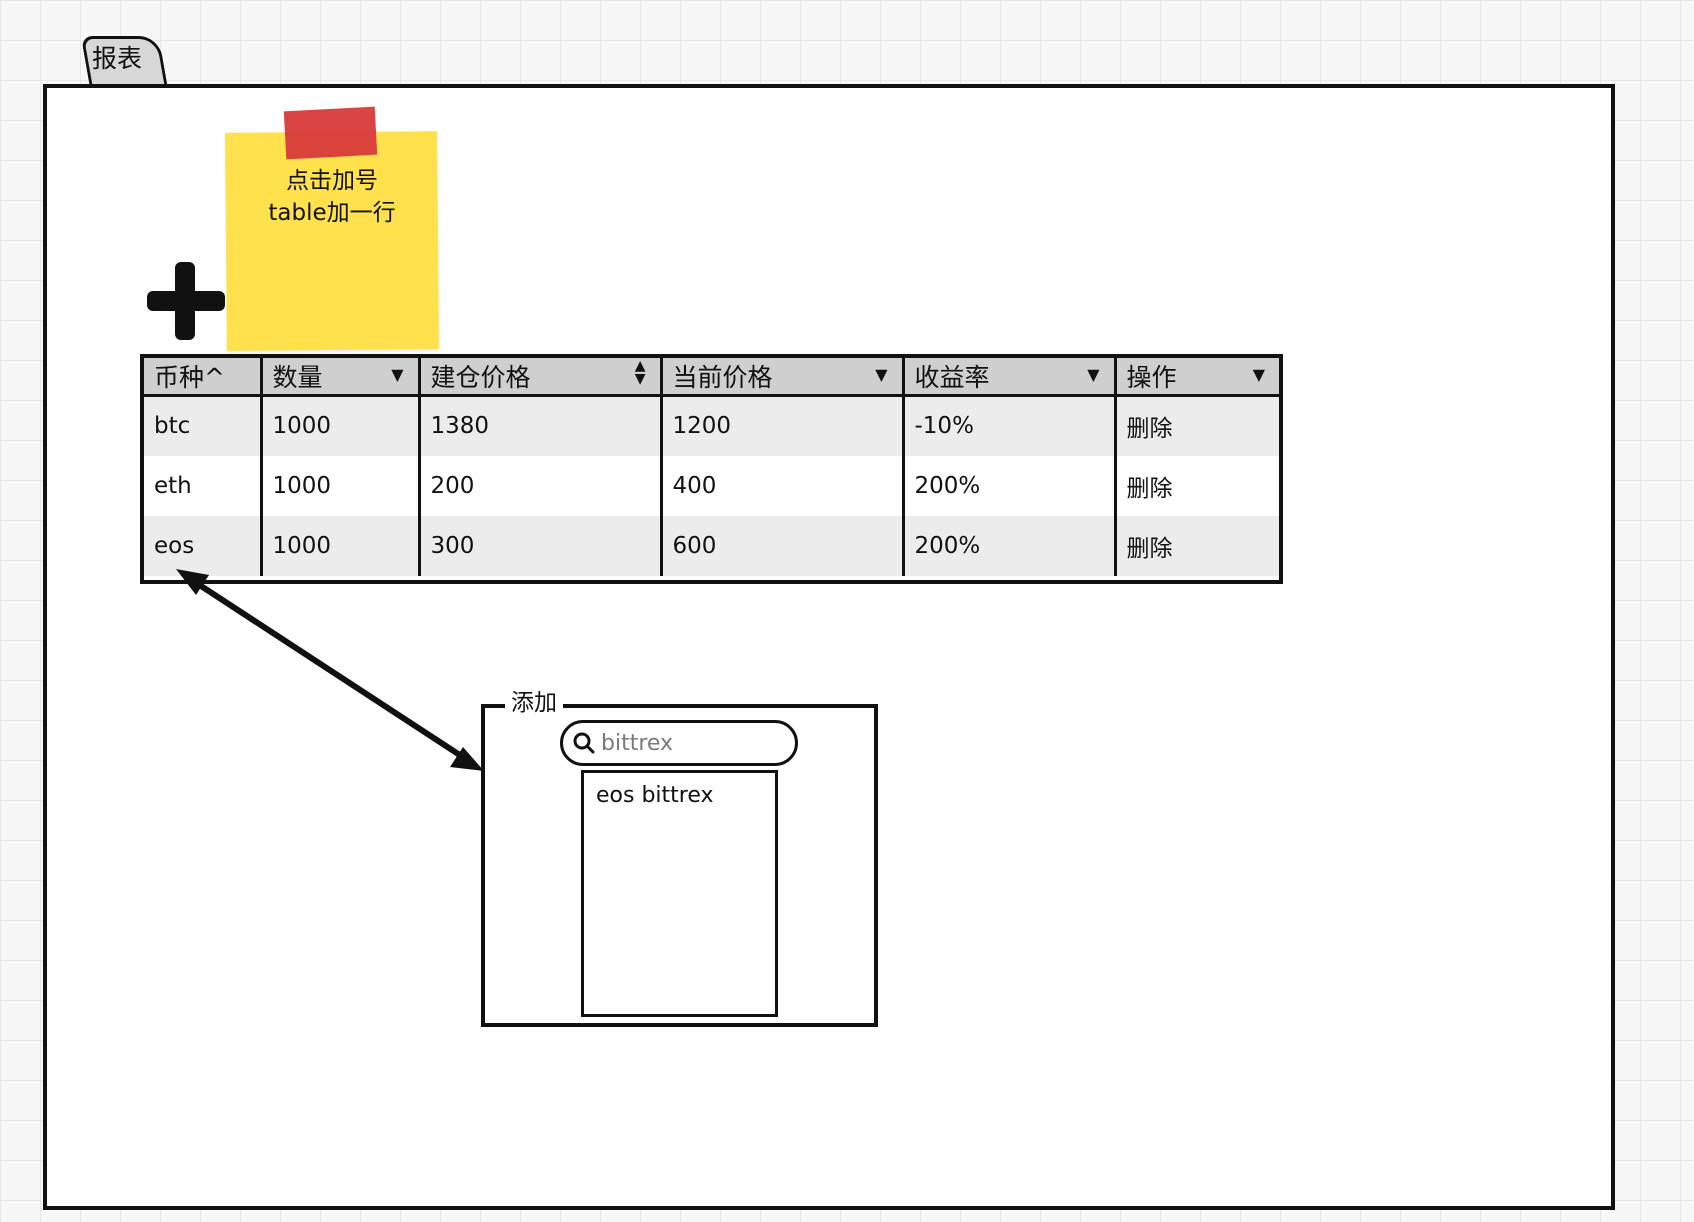 This screenshot has width=1694, height=1222. What do you see at coordinates (189, 377) in the screenshot?
I see `column-header-label: 币种^` at bounding box center [189, 377].